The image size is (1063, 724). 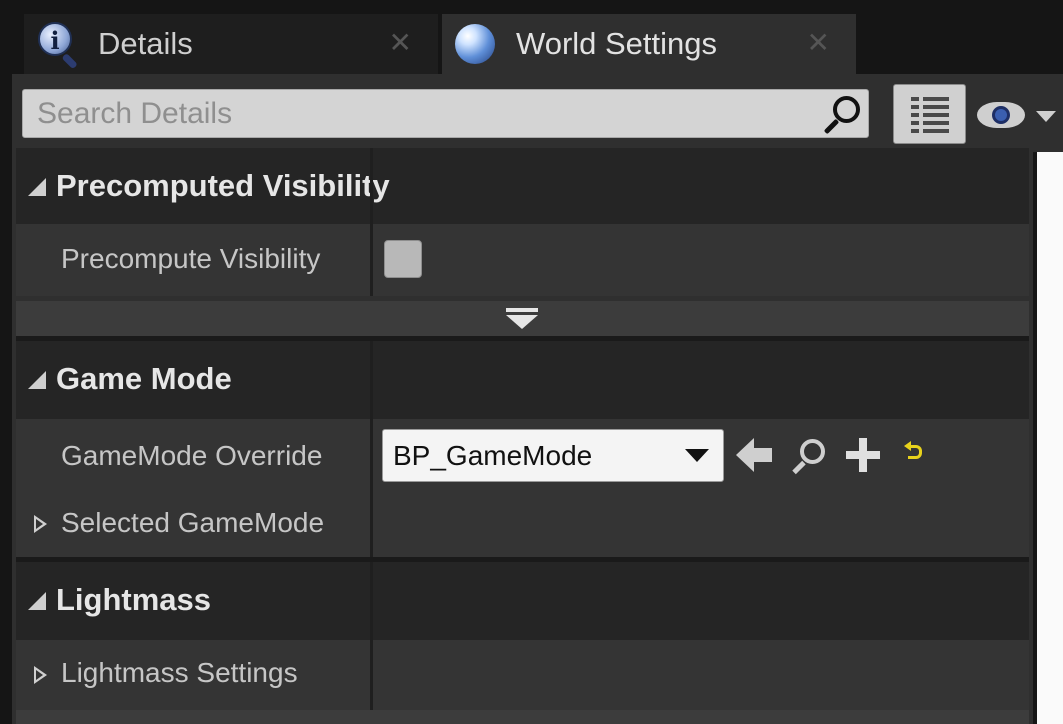 I want to click on visibility-filter-button, so click(x=1018, y=114).